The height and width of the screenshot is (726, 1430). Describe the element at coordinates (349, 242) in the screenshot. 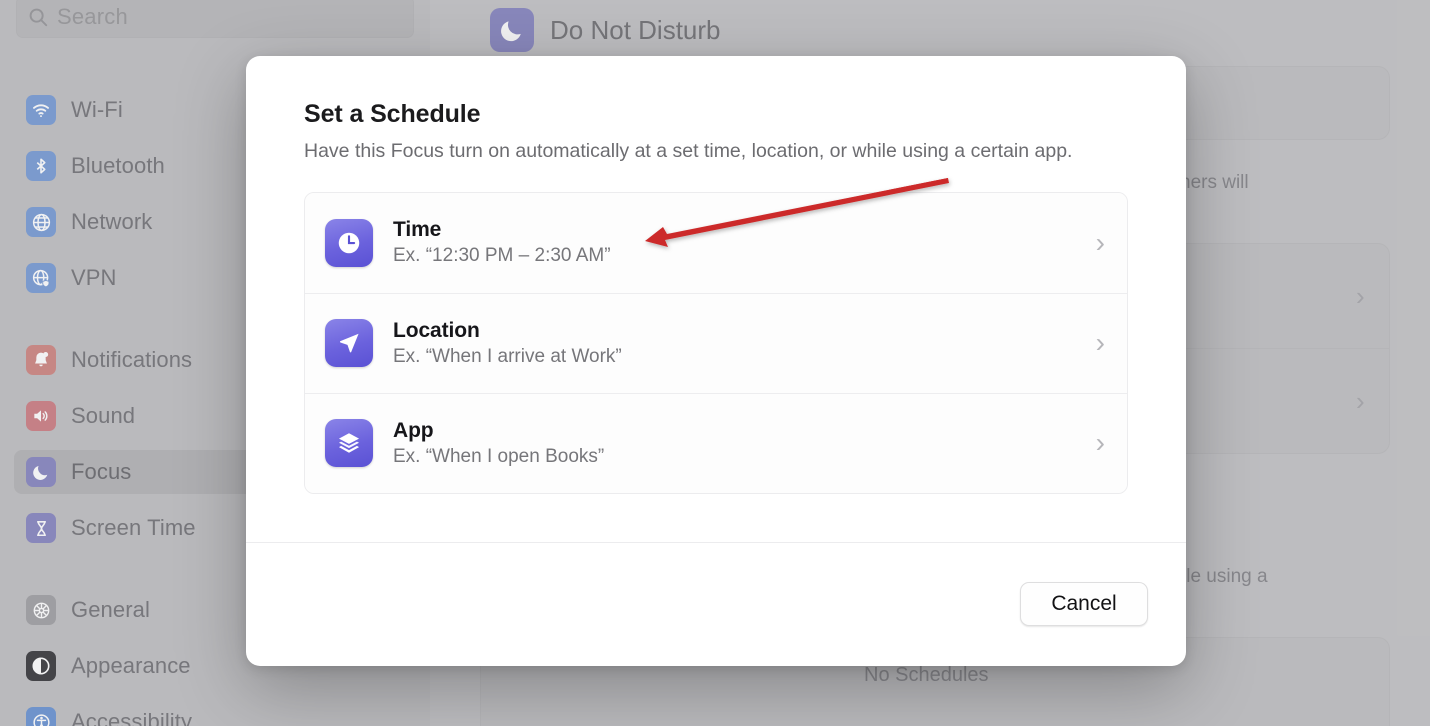

I see `clock-icon` at that location.